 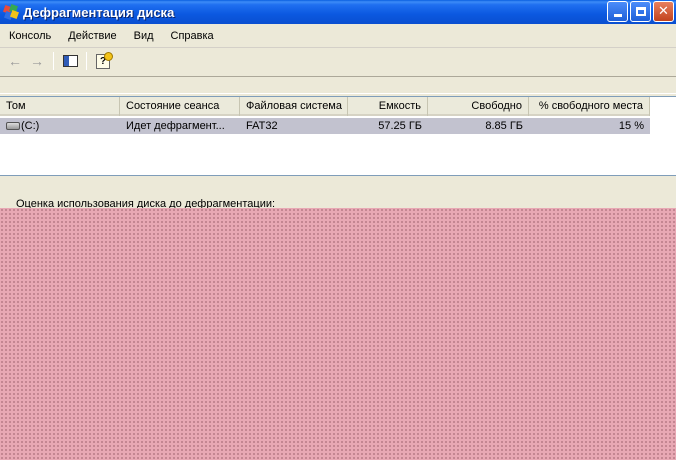 I want to click on minimize-button, so click(x=617, y=11).